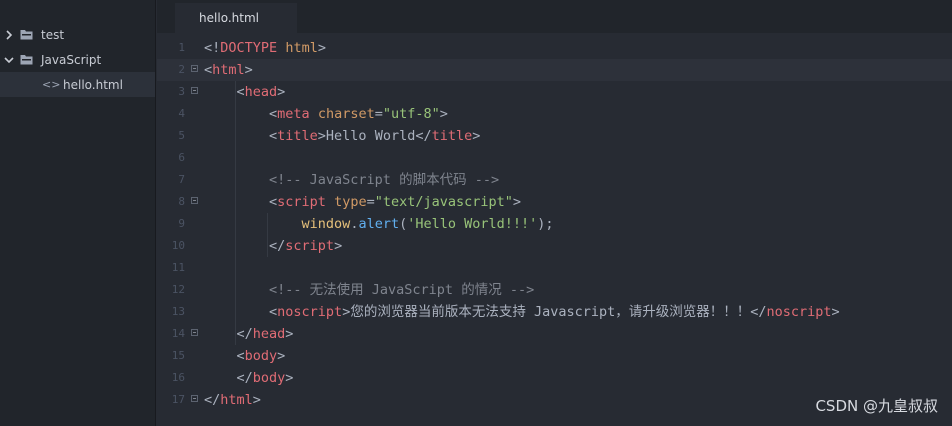  Describe the element at coordinates (554, 378) in the screenshot. I see `code-line: 16 </body>` at that location.